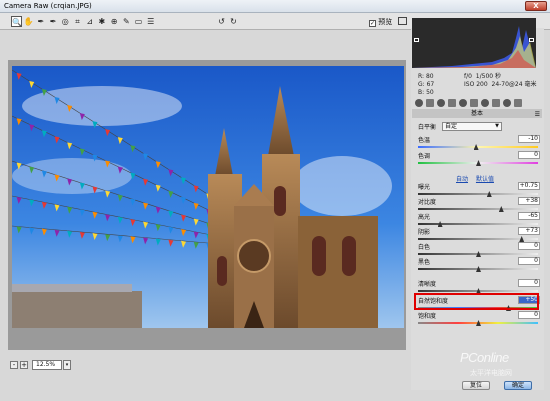 This screenshot has width=550, height=401. I want to click on chevron-down-icon: ▼, so click(497, 126).